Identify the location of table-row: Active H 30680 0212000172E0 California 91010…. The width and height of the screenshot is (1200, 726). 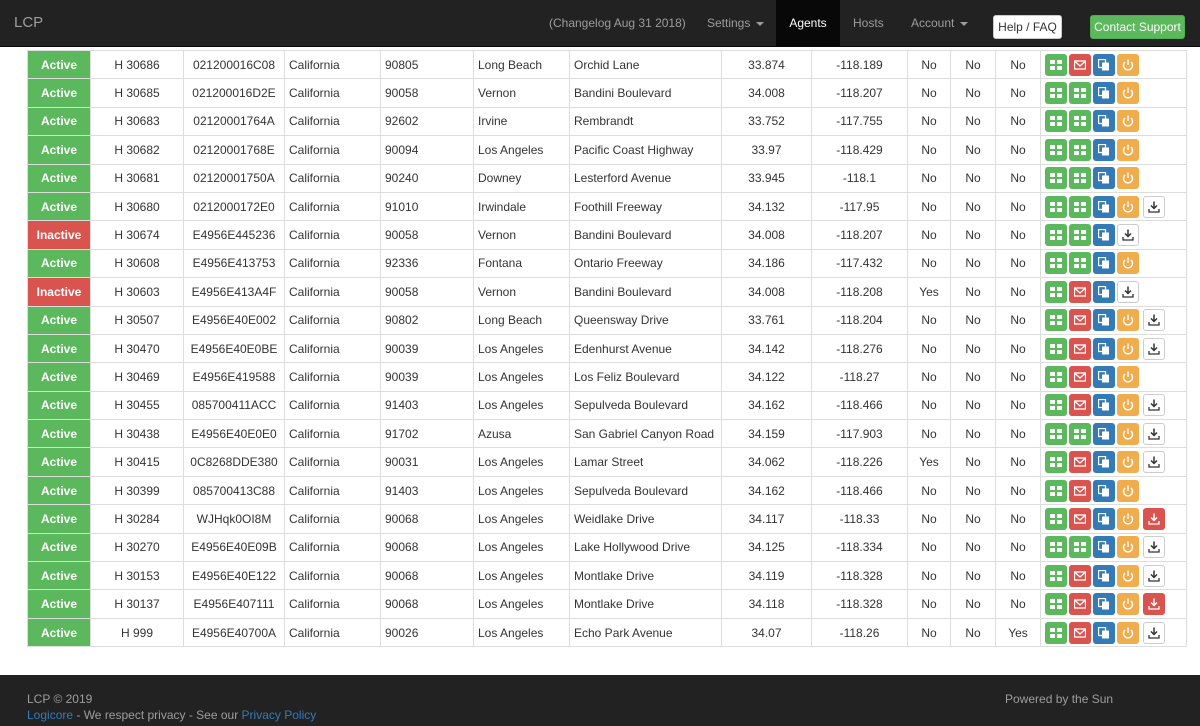
(607, 206).